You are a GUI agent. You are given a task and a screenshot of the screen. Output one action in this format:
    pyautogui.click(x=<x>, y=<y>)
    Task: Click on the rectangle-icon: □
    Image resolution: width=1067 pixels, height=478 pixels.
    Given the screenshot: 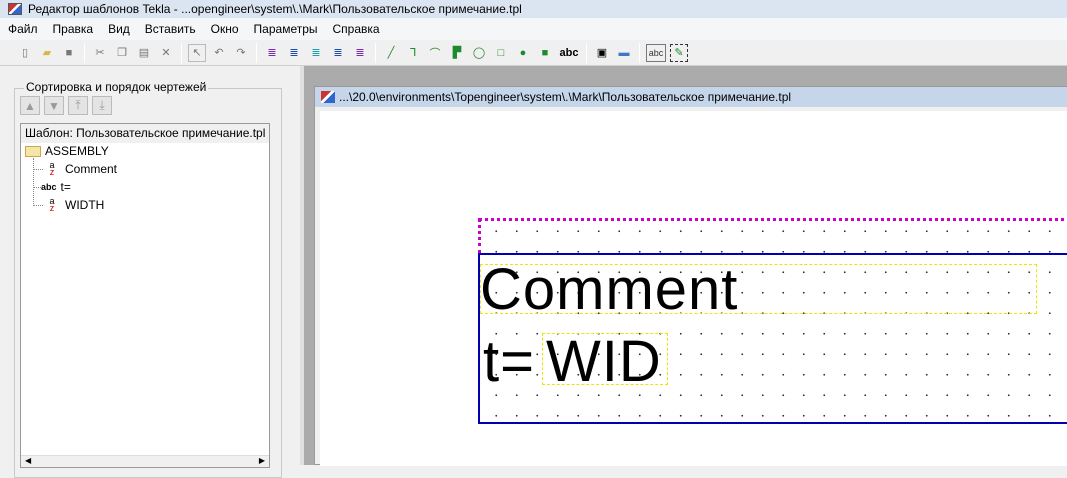 What is the action you would take?
    pyautogui.click(x=501, y=53)
    